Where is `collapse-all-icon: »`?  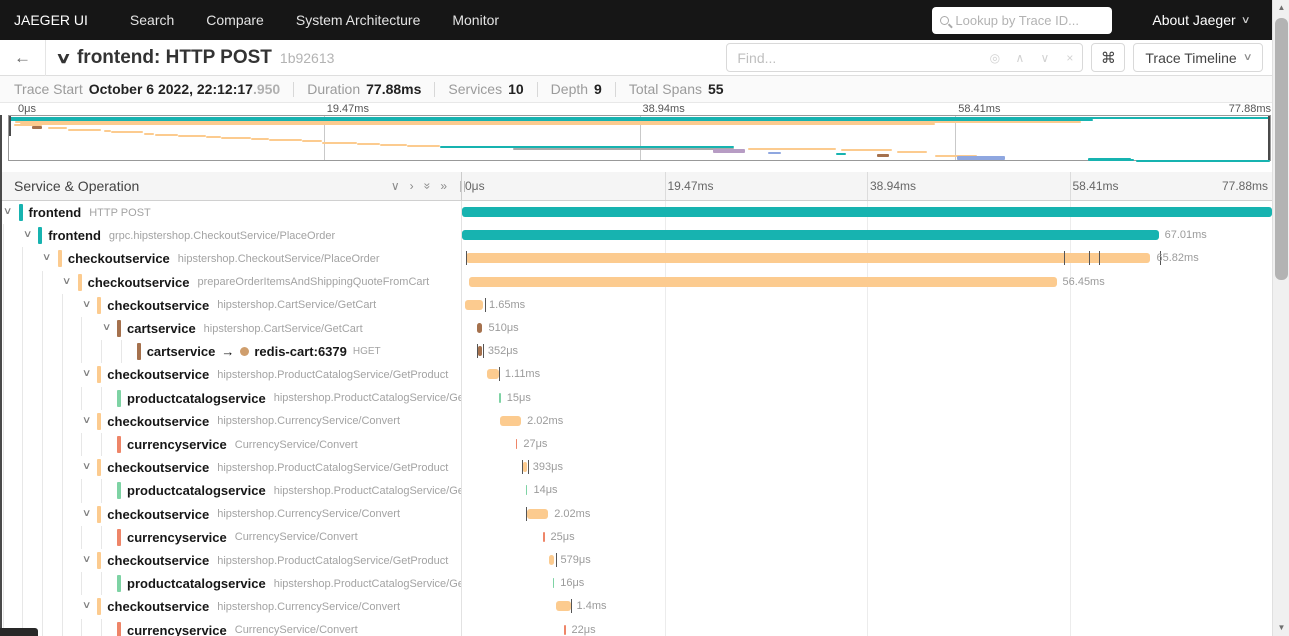 collapse-all-icon: » is located at coordinates (427, 186).